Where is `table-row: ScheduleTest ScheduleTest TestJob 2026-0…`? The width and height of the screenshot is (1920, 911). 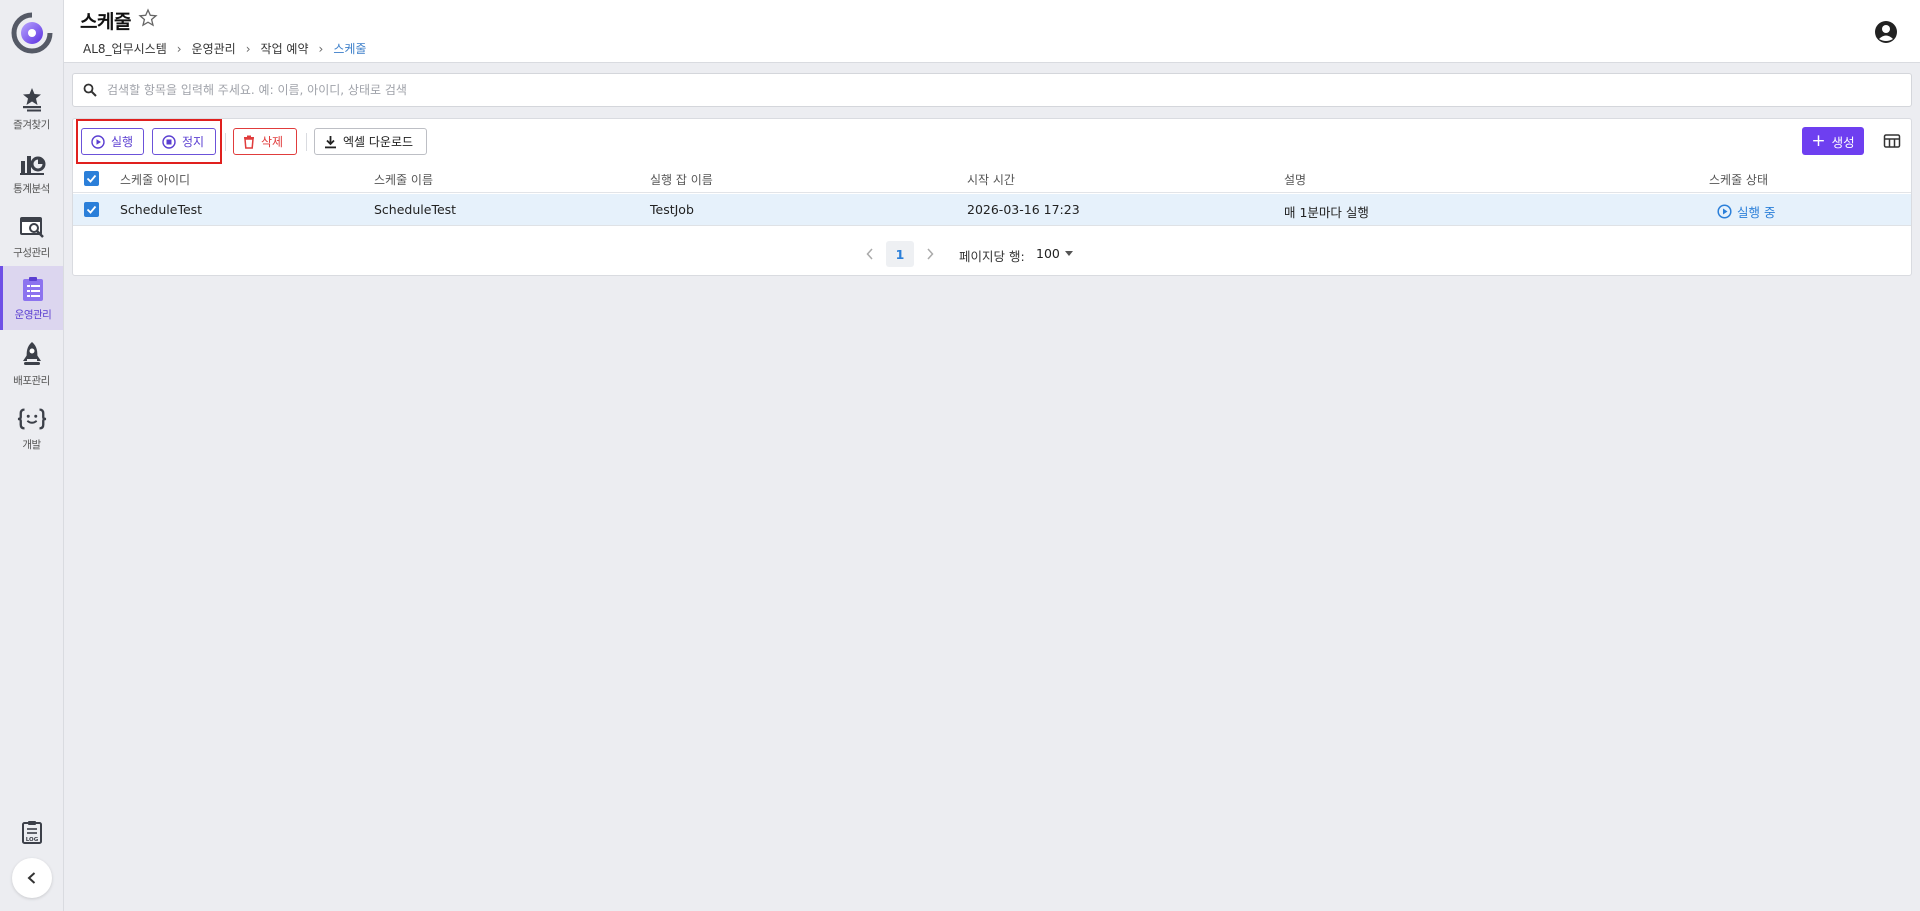
table-row: ScheduleTest ScheduleTest TestJob 2026-0… is located at coordinates (992, 210).